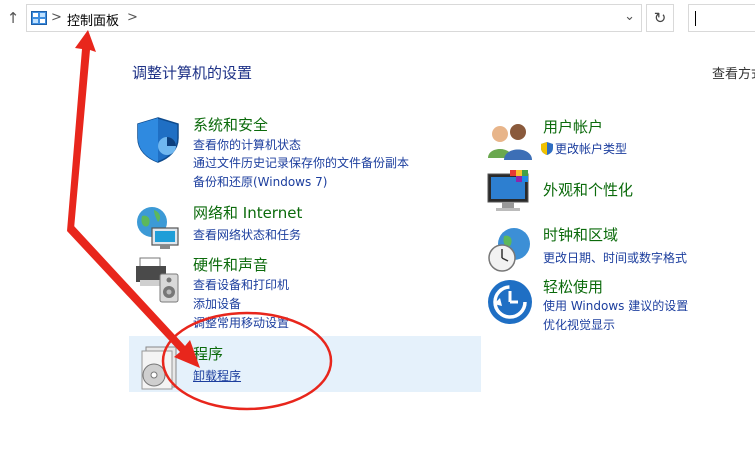 This screenshot has height=450, width=755. What do you see at coordinates (629, 16) in the screenshot?
I see `address-dropdown-icon: ⌄` at bounding box center [629, 16].